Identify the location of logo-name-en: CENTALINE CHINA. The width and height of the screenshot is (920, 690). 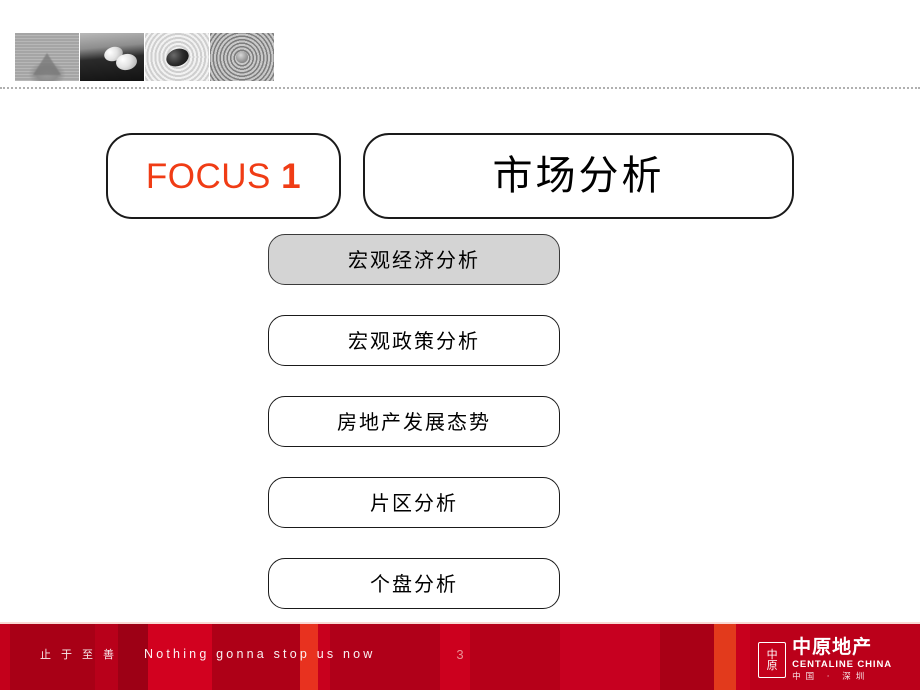
(842, 664).